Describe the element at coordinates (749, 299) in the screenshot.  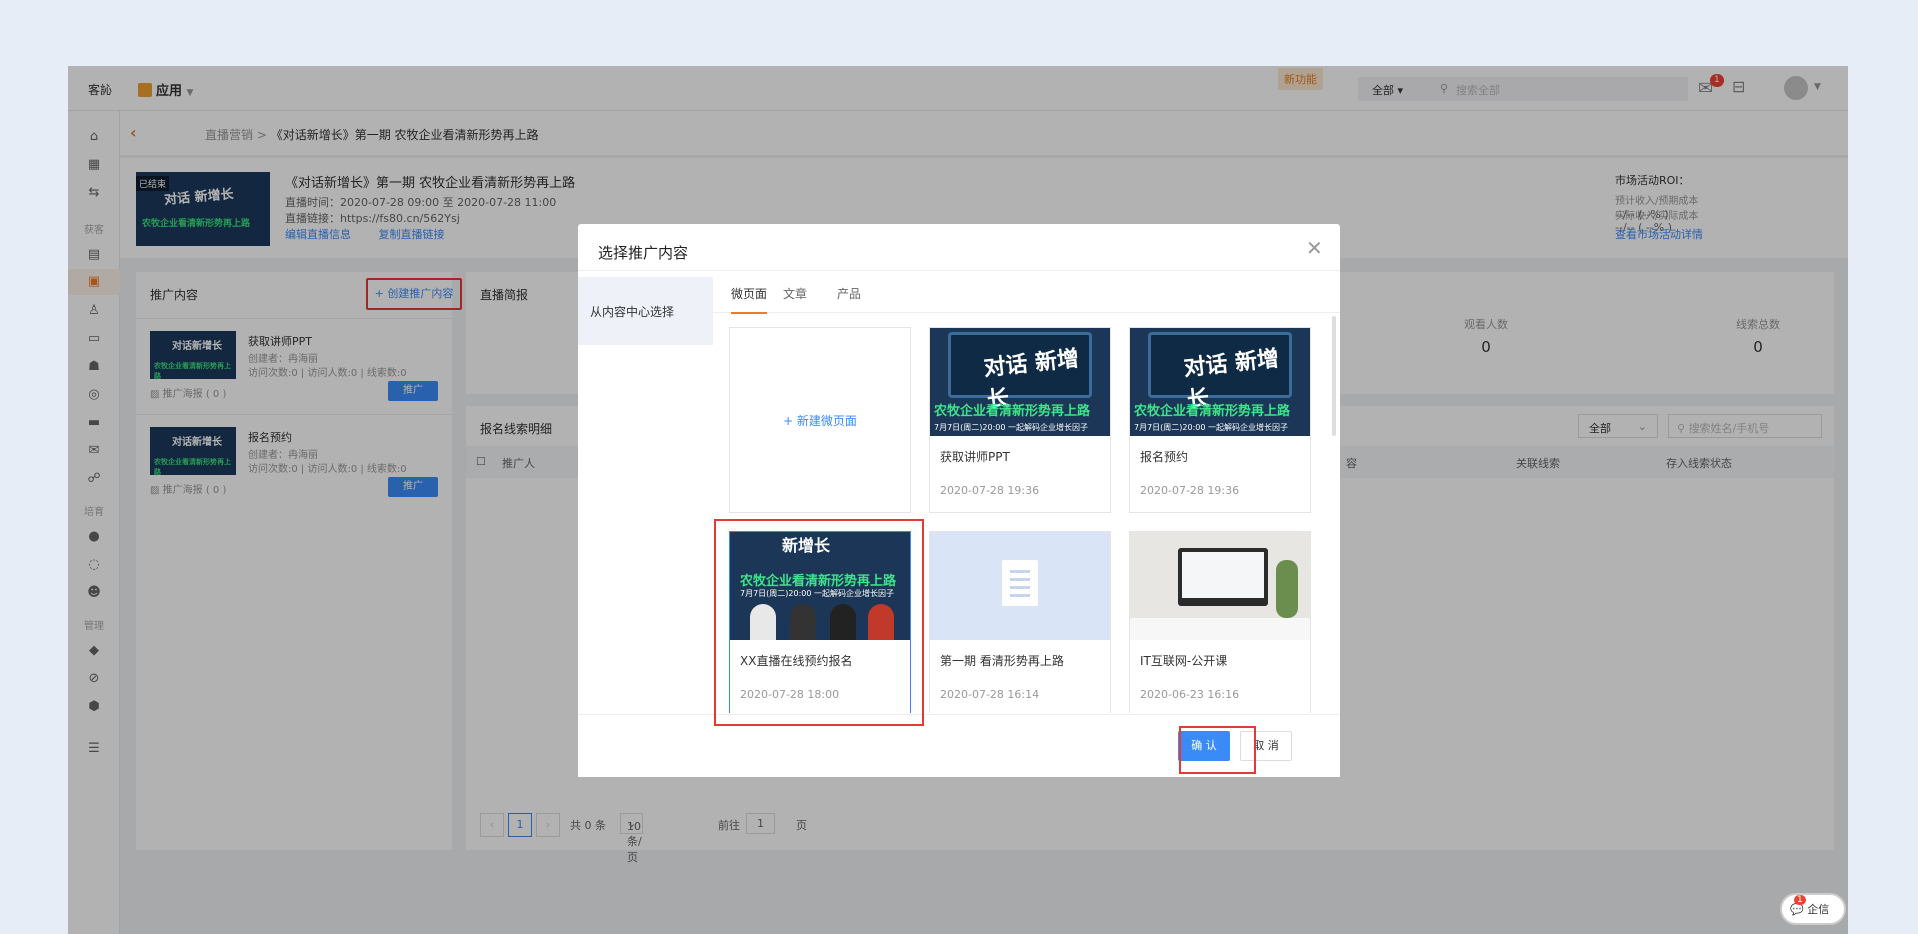
I see `tab-micro-page: 微页面` at that location.